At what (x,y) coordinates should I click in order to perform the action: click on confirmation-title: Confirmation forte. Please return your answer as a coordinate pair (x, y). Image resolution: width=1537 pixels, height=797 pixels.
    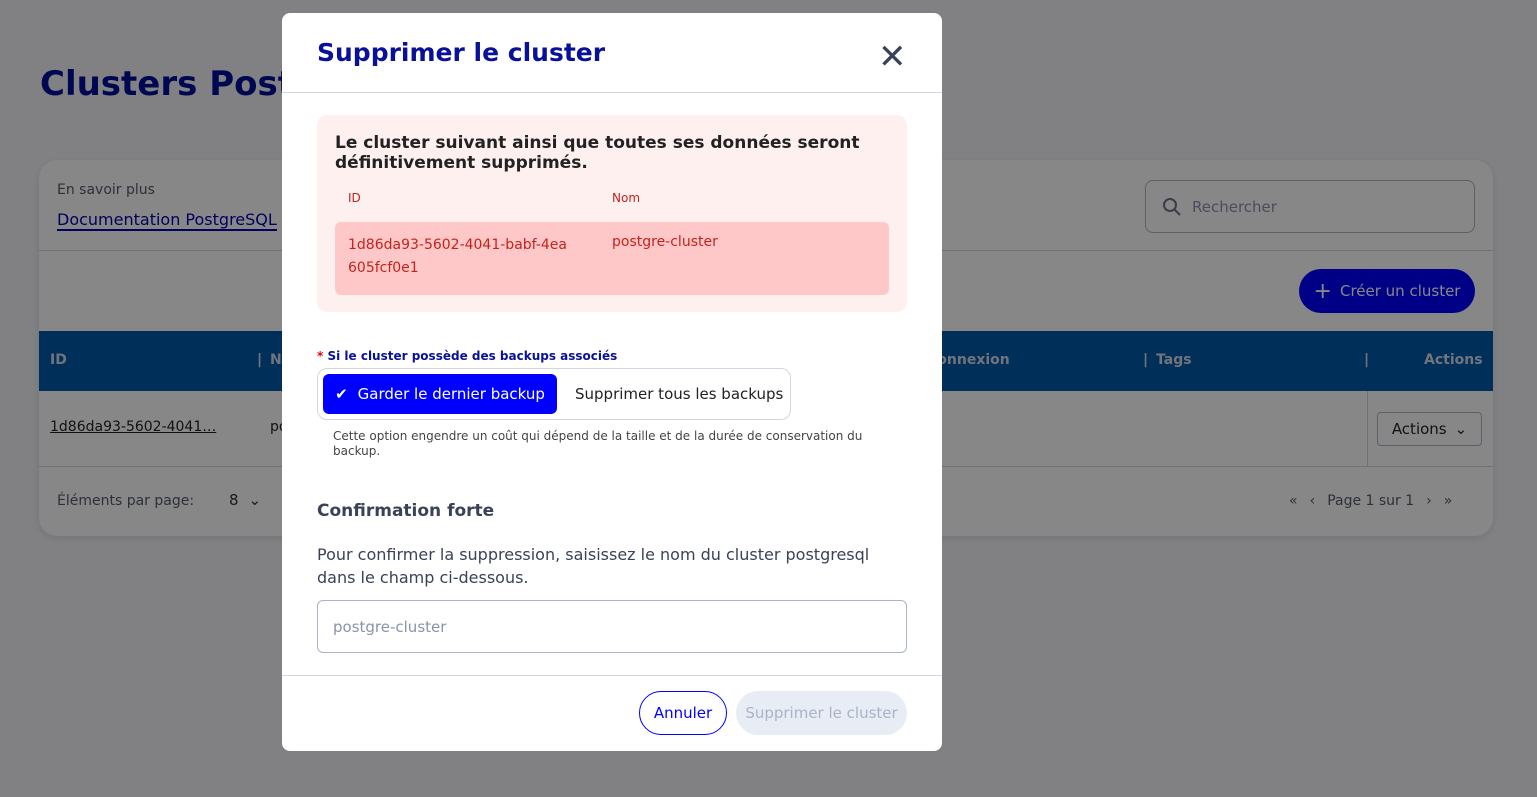
    Looking at the image, I should click on (406, 511).